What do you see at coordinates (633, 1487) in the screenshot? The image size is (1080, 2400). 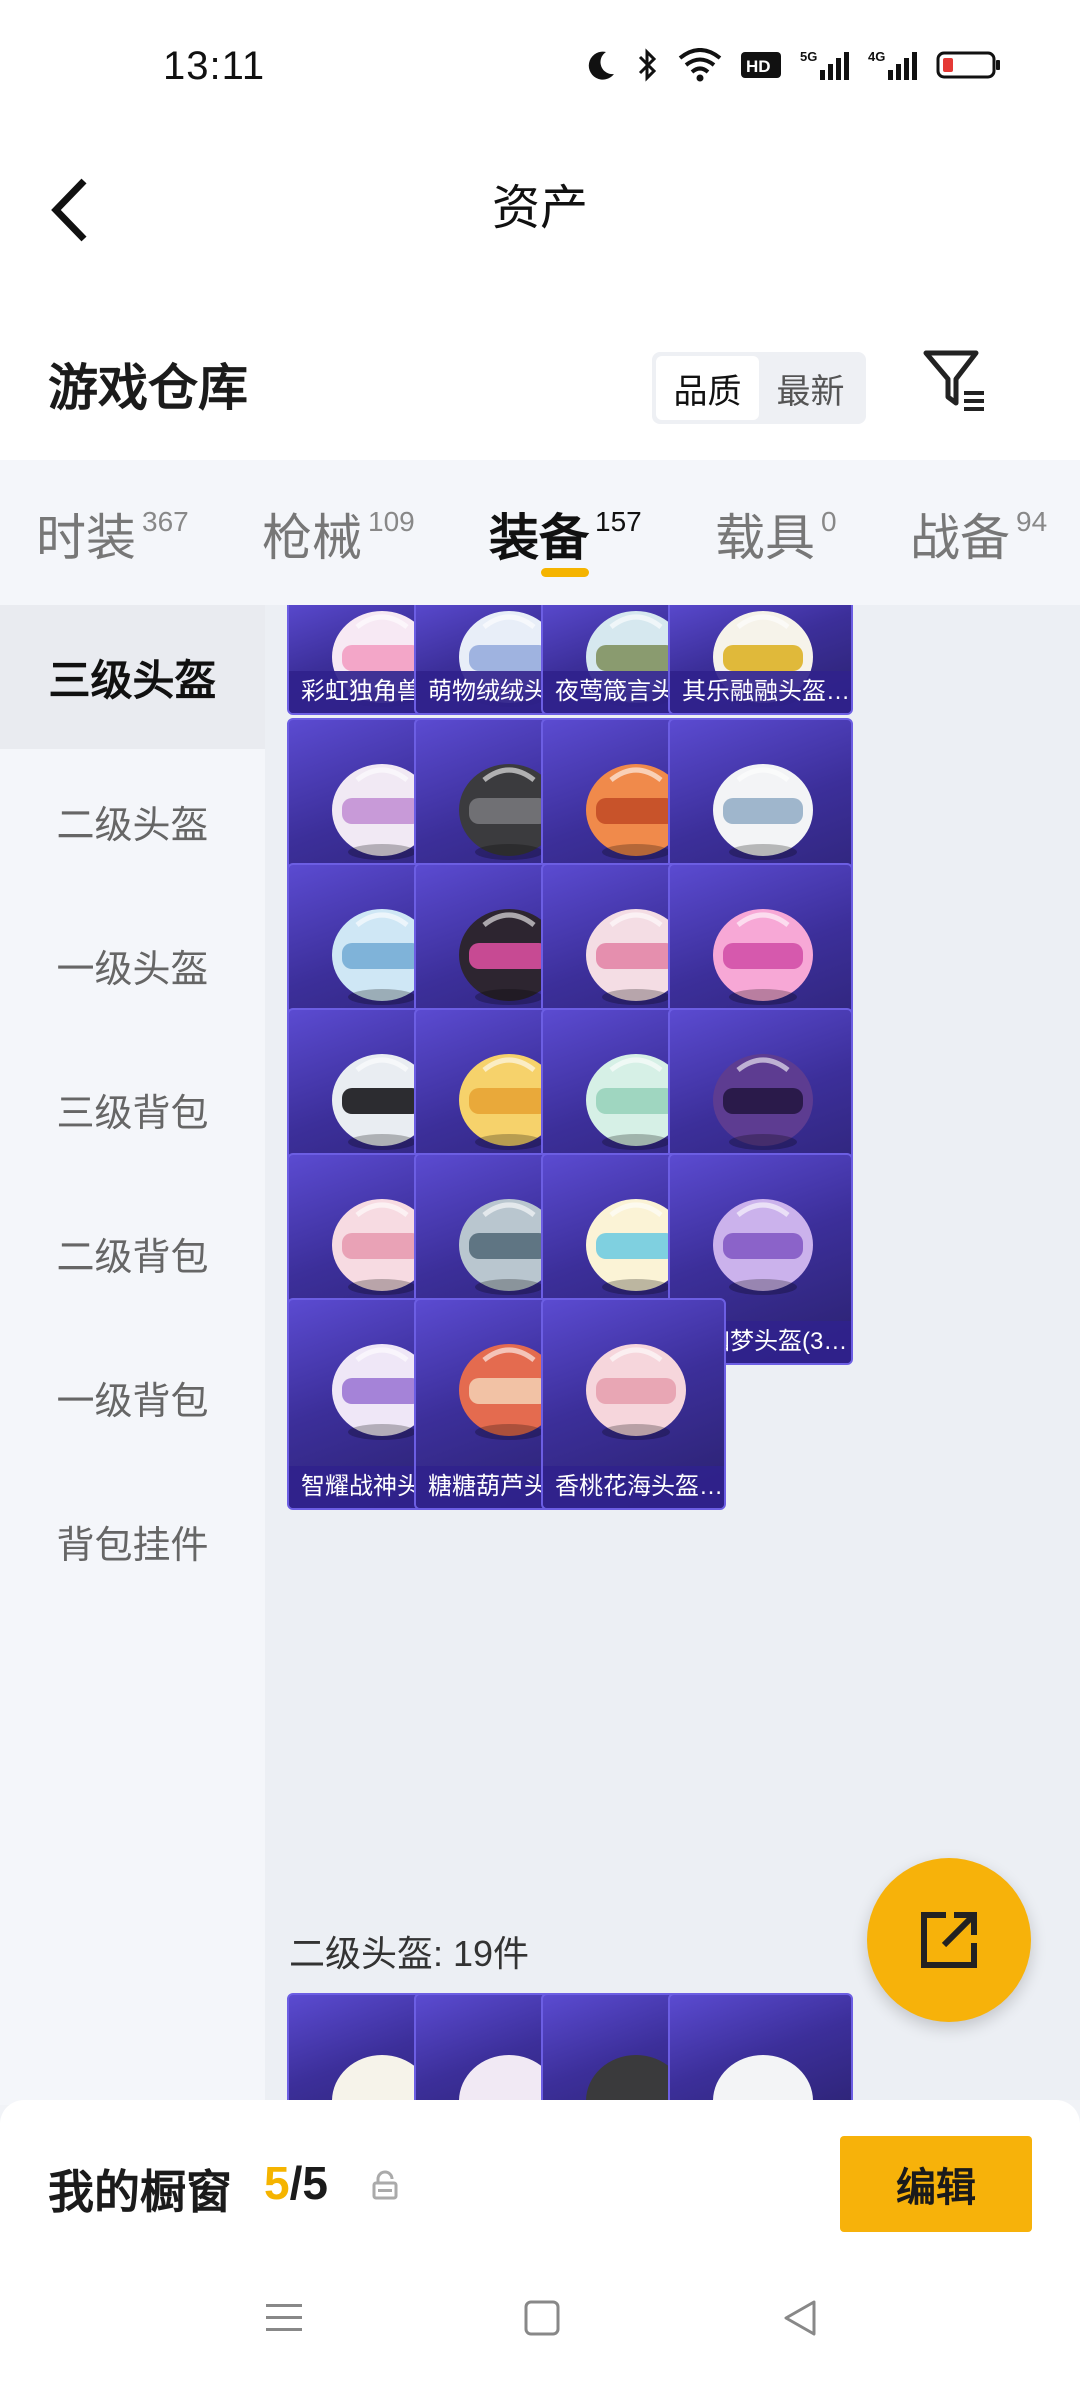 I see `item-card-label: 香桃花海头盔(3级)` at bounding box center [633, 1487].